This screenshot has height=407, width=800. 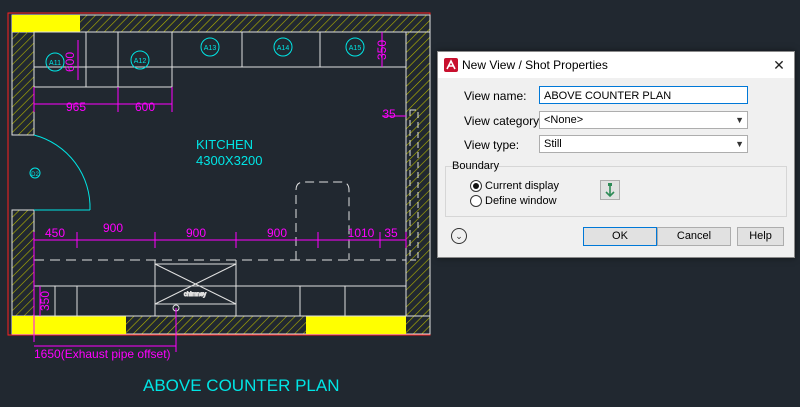 What do you see at coordinates (195, 287) in the screenshot?
I see `hob-chimney: chimney` at bounding box center [195, 287].